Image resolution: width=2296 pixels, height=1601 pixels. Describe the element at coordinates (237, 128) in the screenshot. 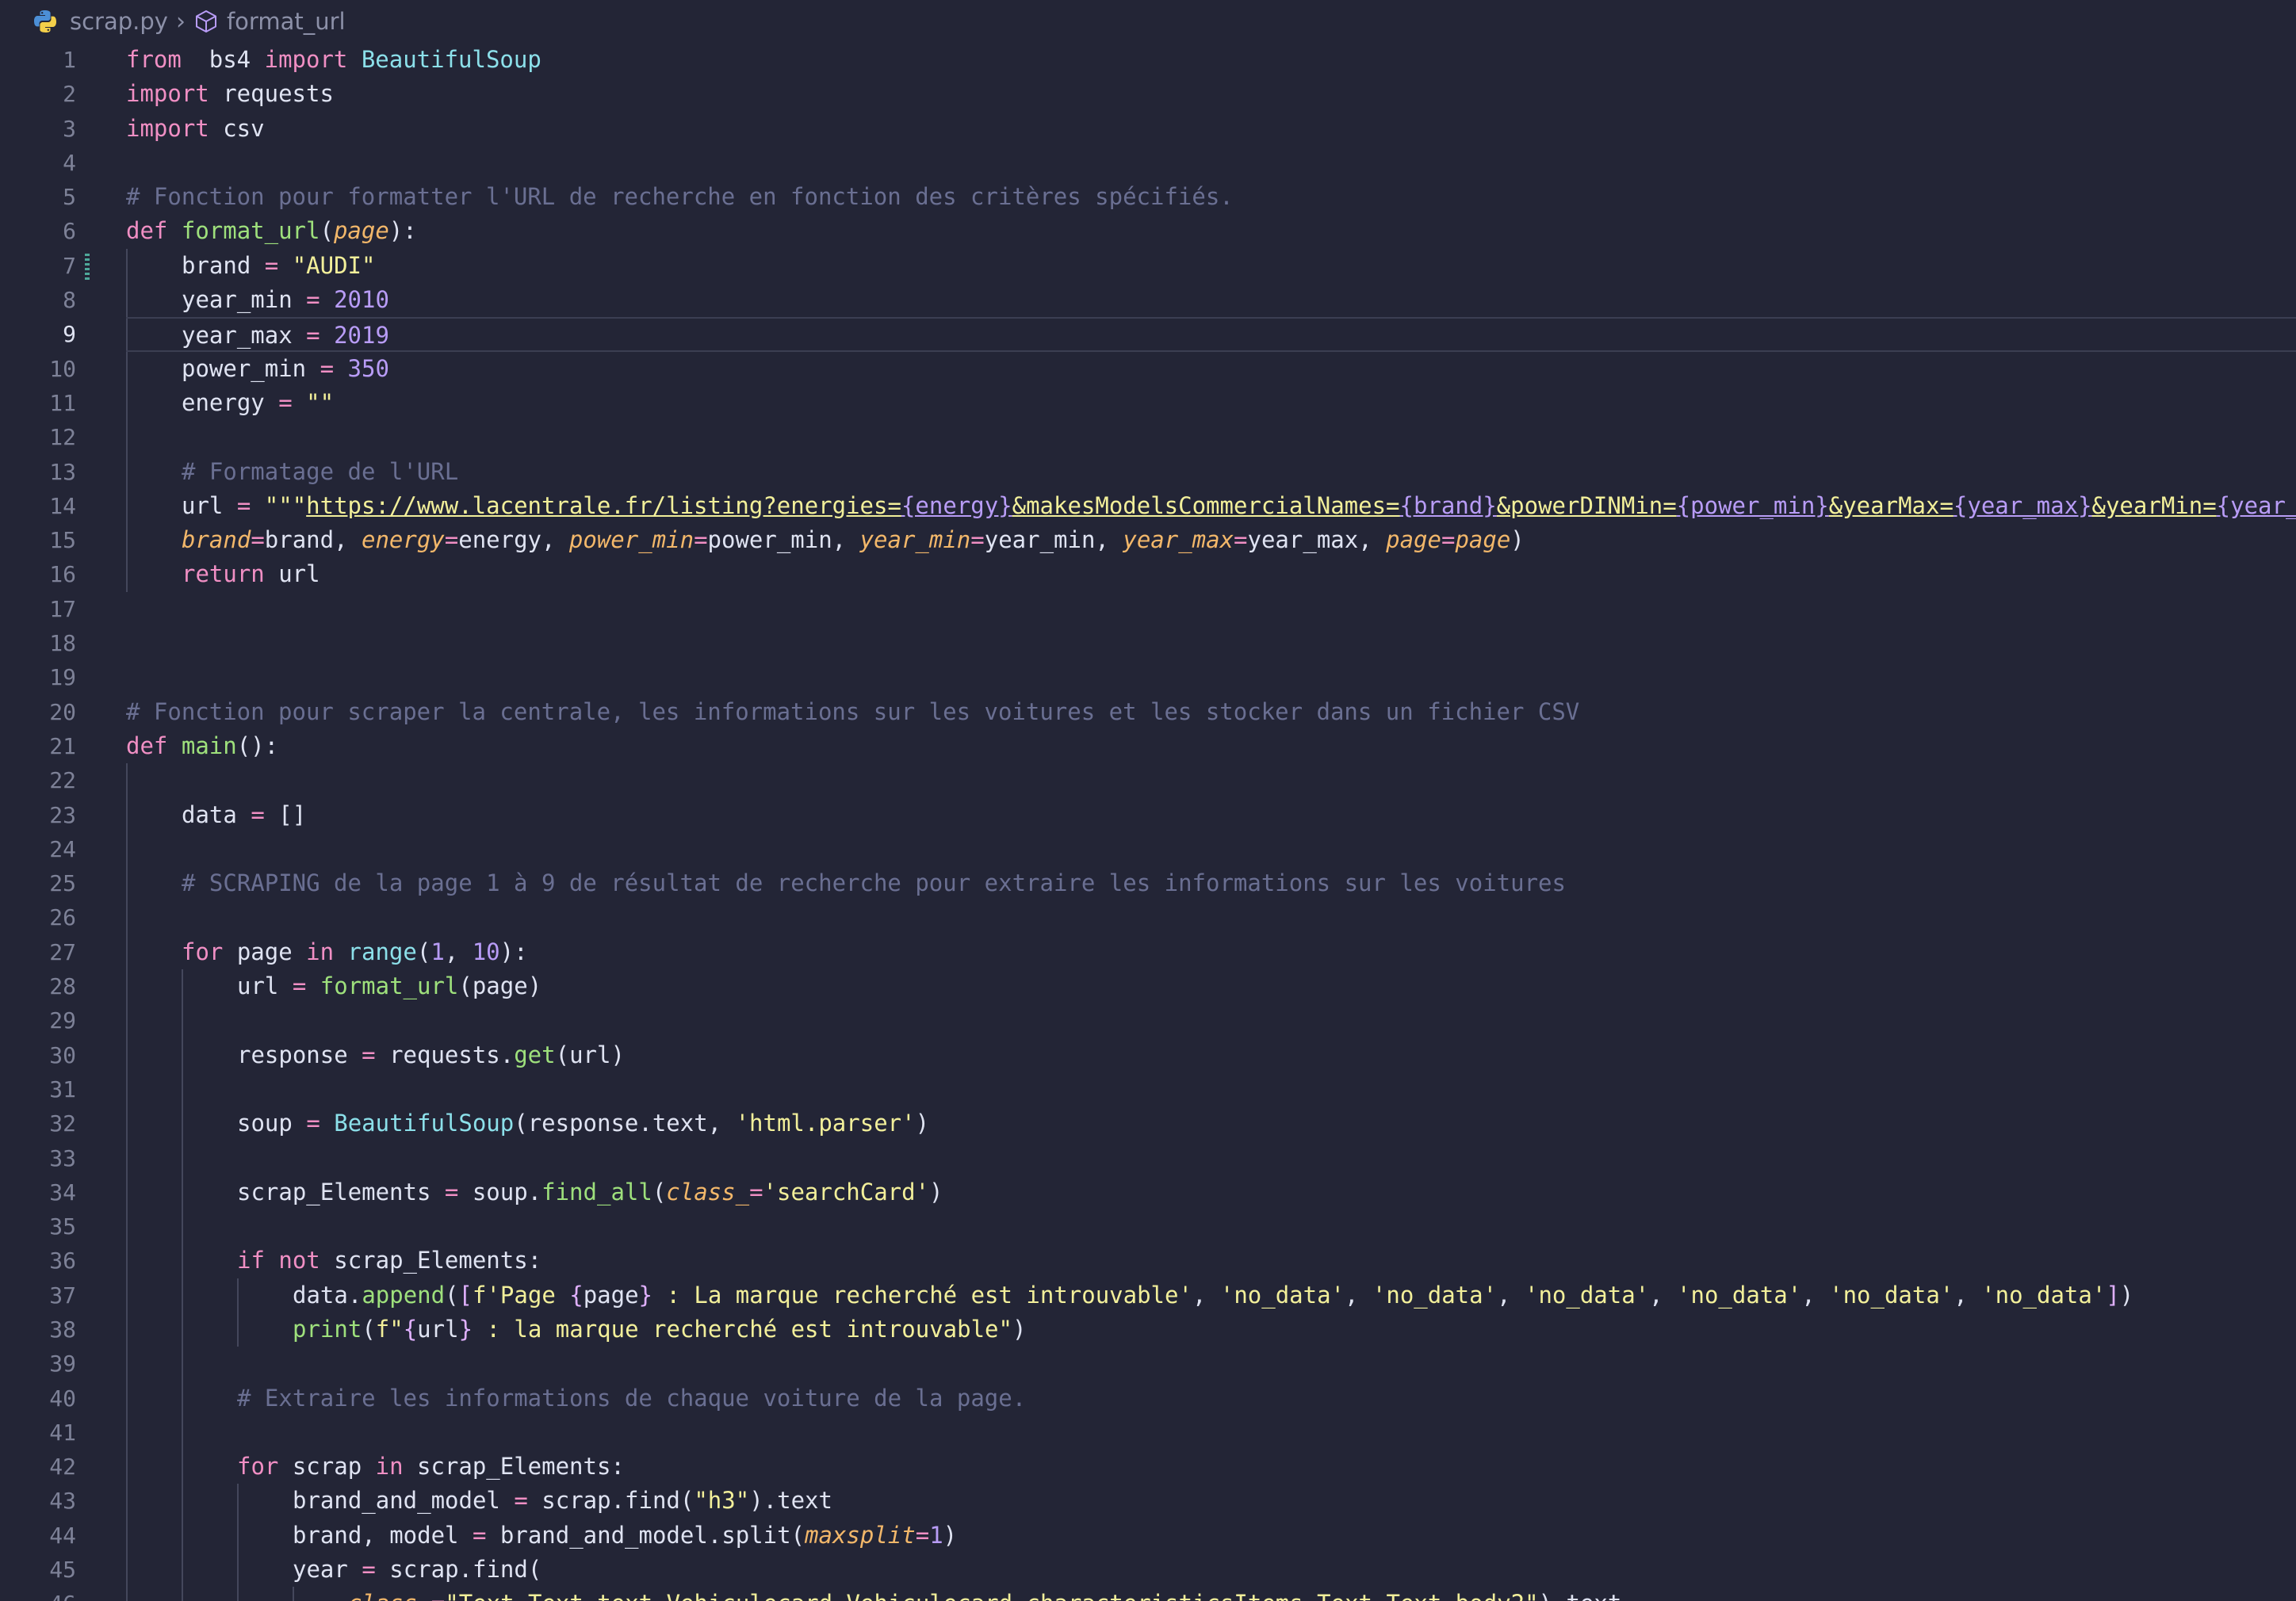

I see `code-token: csv` at that location.